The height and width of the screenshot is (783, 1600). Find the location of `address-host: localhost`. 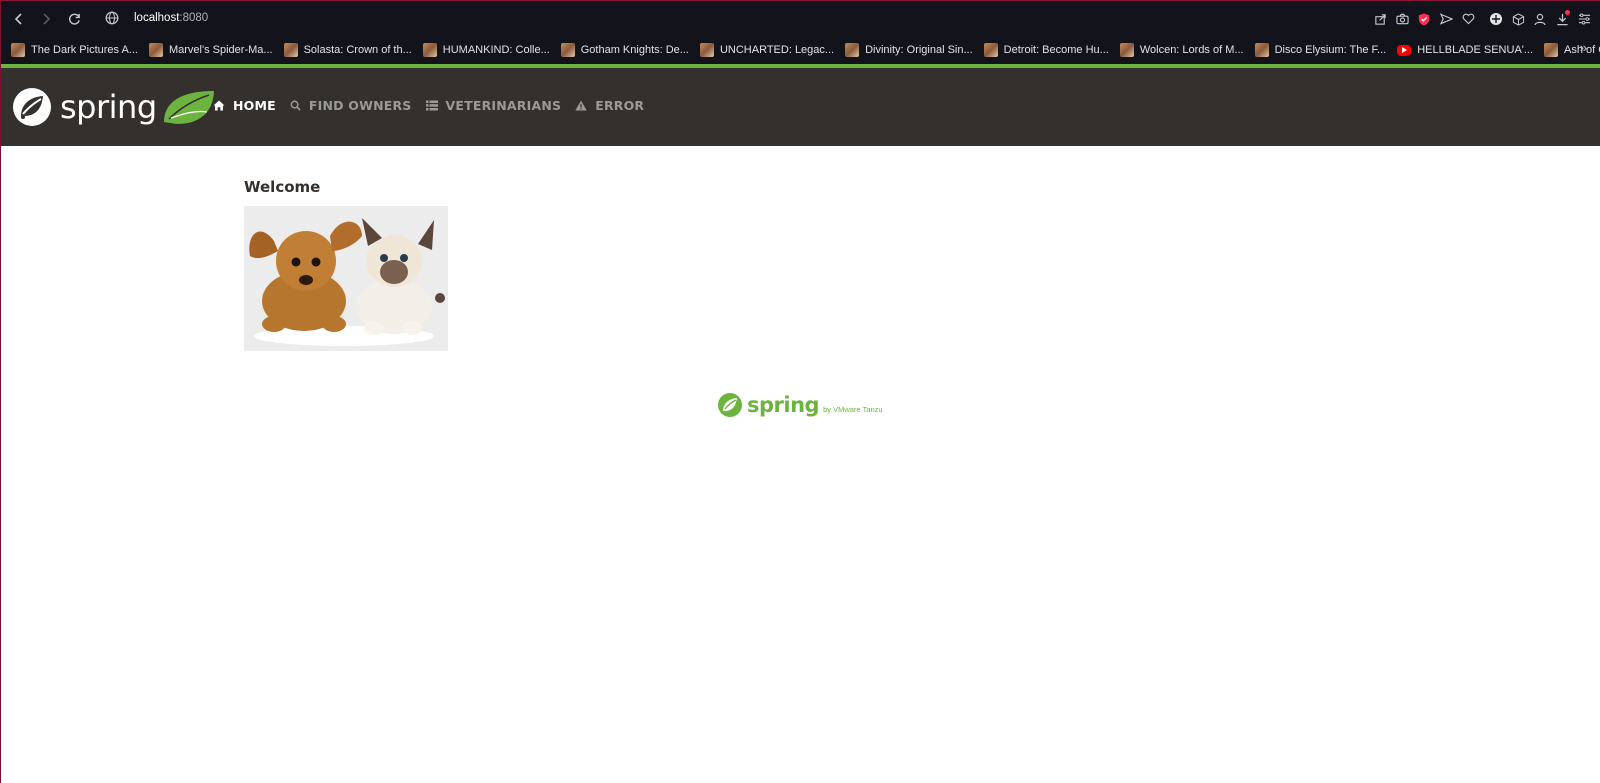

address-host: localhost is located at coordinates (157, 18).